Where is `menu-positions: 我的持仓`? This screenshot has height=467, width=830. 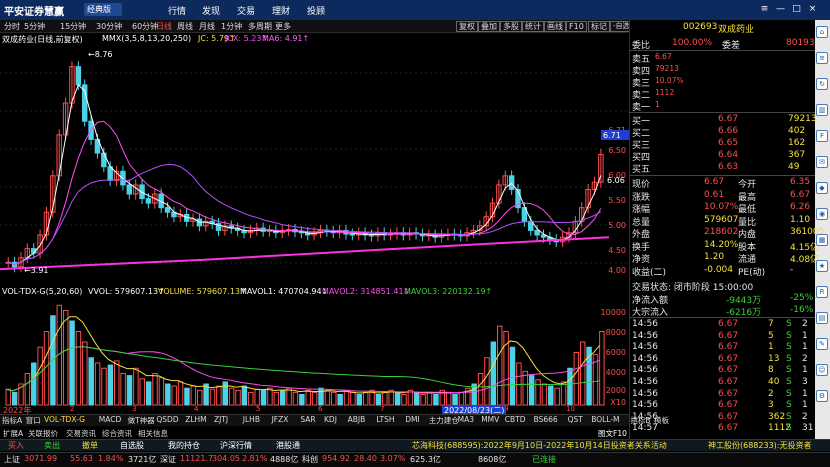 menu-positions: 我的持仓 is located at coordinates (184, 445).